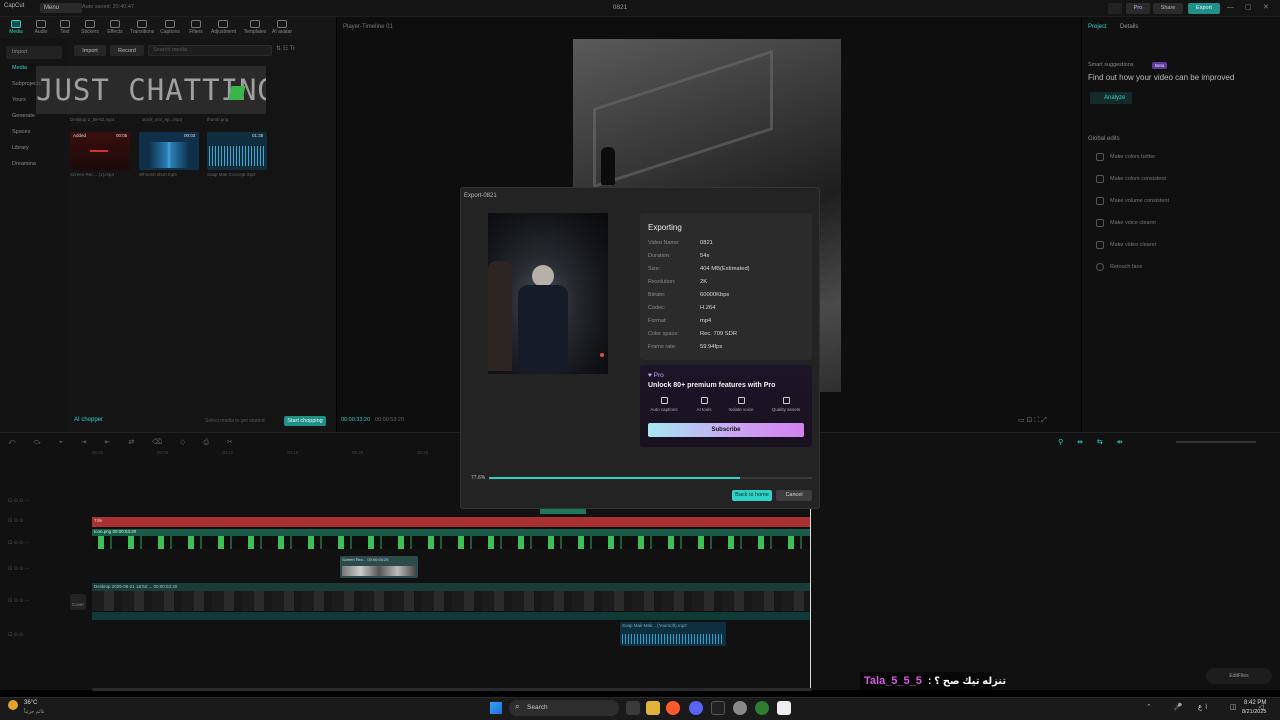 The image size is (1280, 720). I want to click on task-view-icon, so click(633, 708).